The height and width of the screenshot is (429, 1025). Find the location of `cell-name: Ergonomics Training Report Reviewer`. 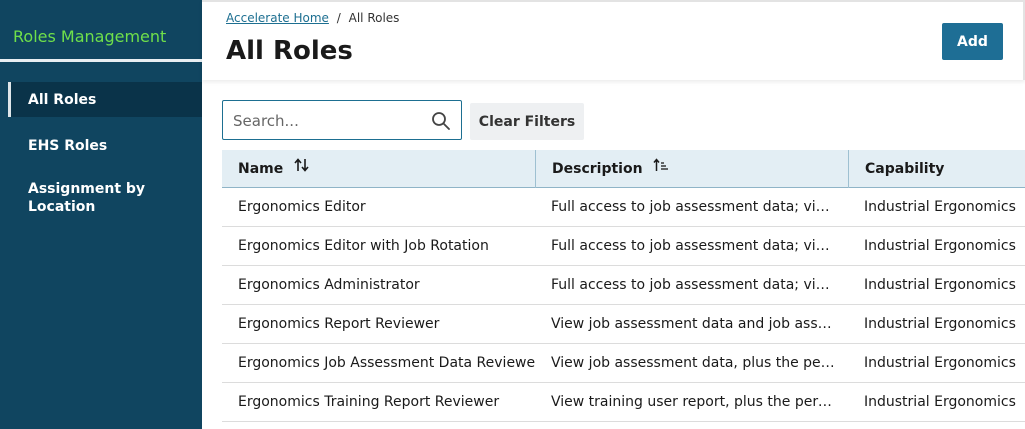

cell-name: Ergonomics Training Report Reviewer is located at coordinates (369, 402).